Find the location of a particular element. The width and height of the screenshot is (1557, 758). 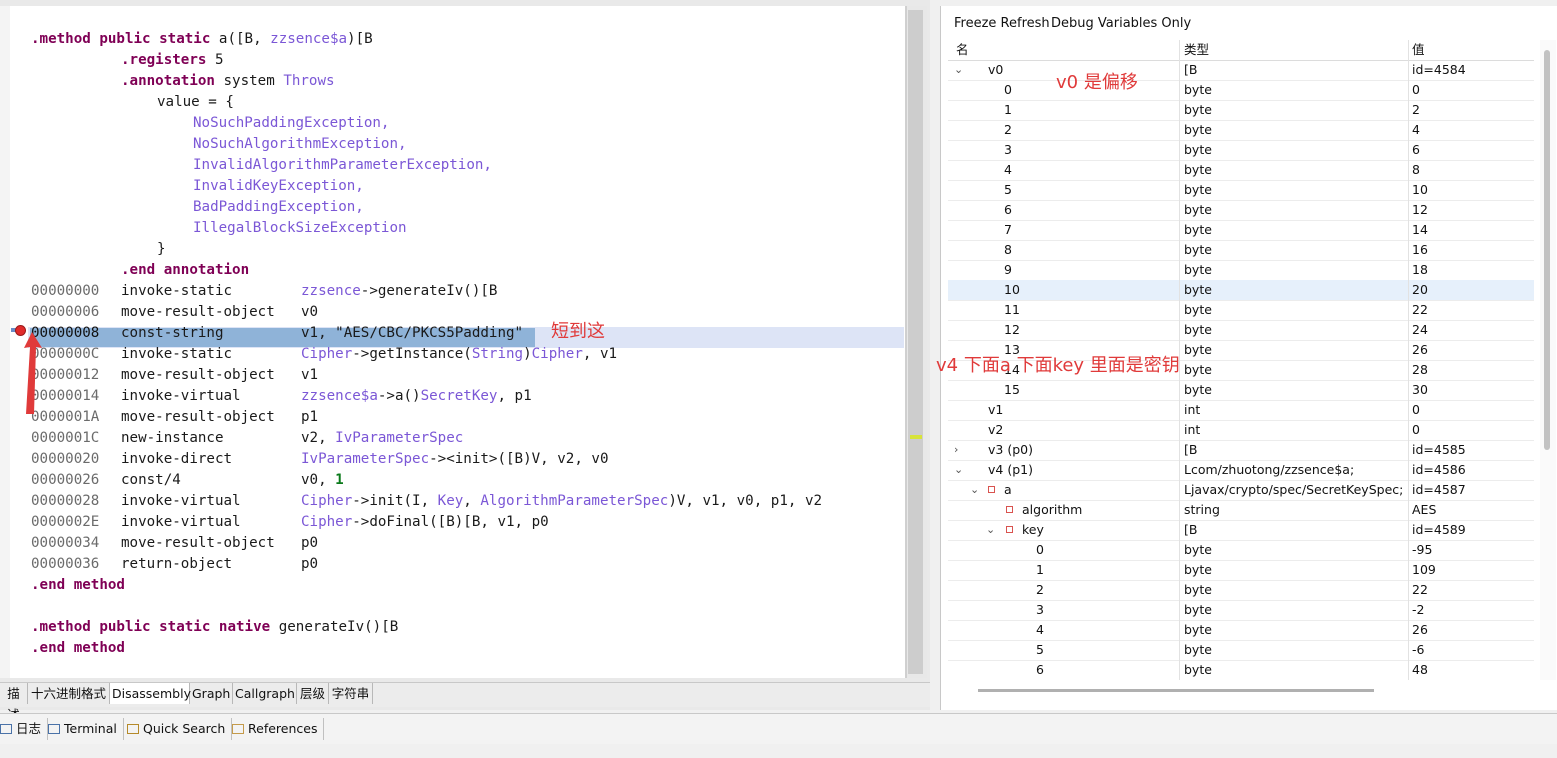

variable-row: 3 byte -2 is located at coordinates (1241, 610).